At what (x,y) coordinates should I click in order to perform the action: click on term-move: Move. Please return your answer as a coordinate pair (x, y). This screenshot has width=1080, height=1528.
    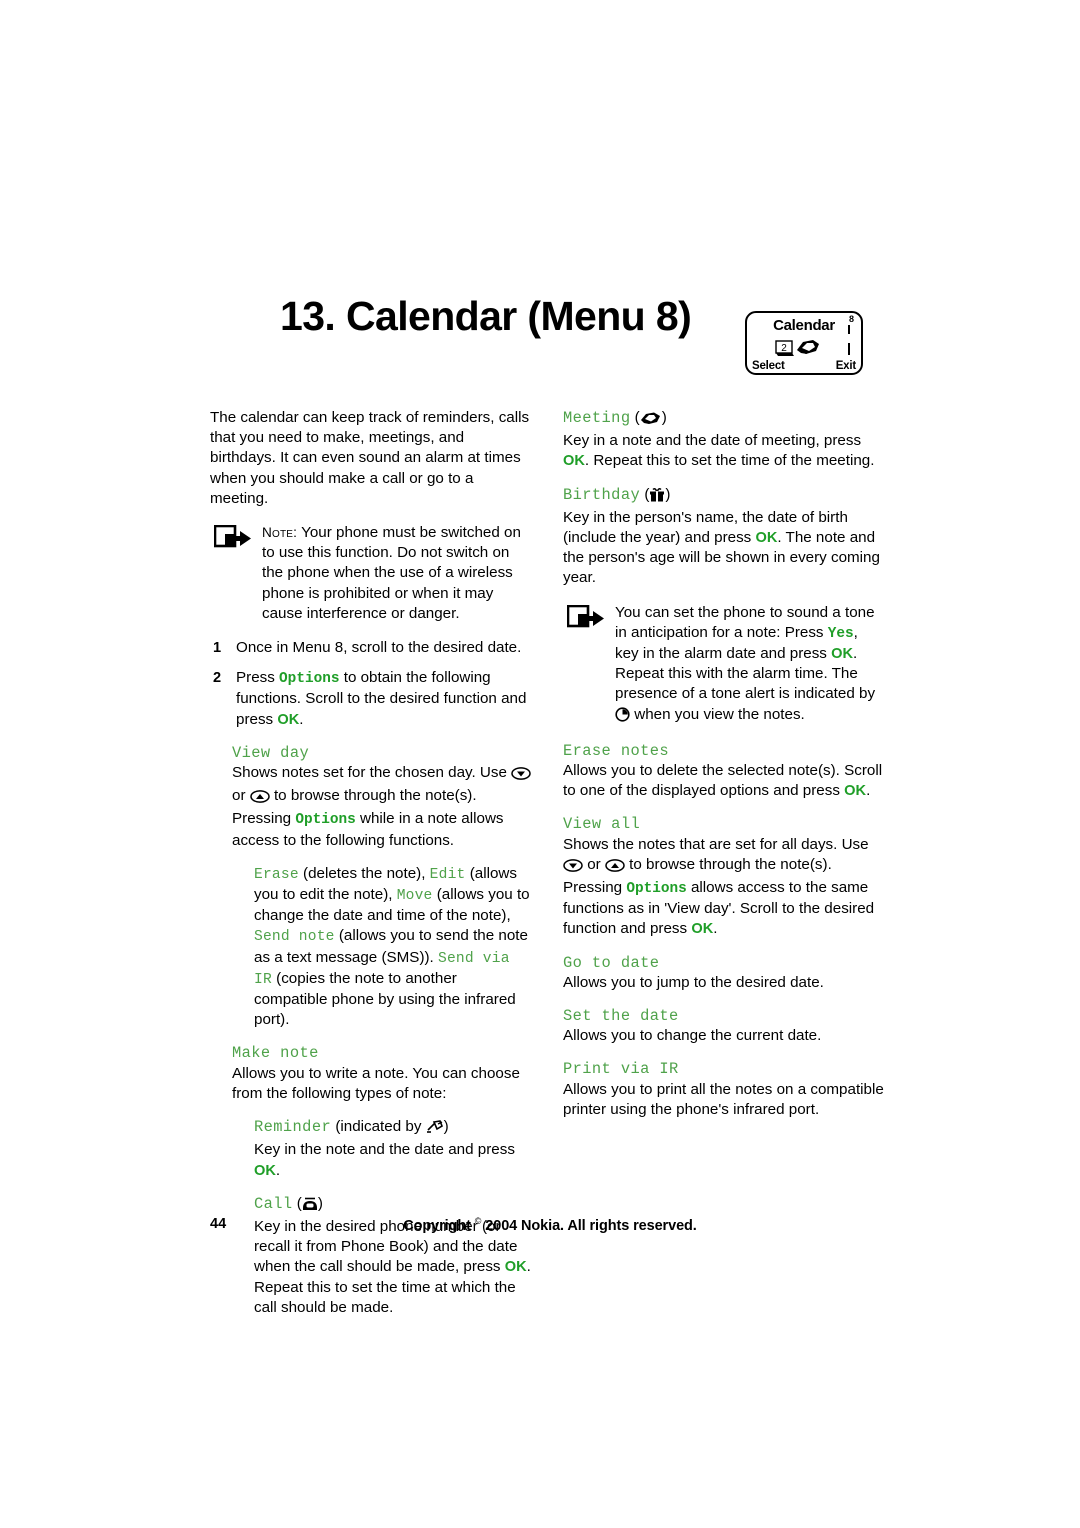
    Looking at the image, I should click on (414, 896).